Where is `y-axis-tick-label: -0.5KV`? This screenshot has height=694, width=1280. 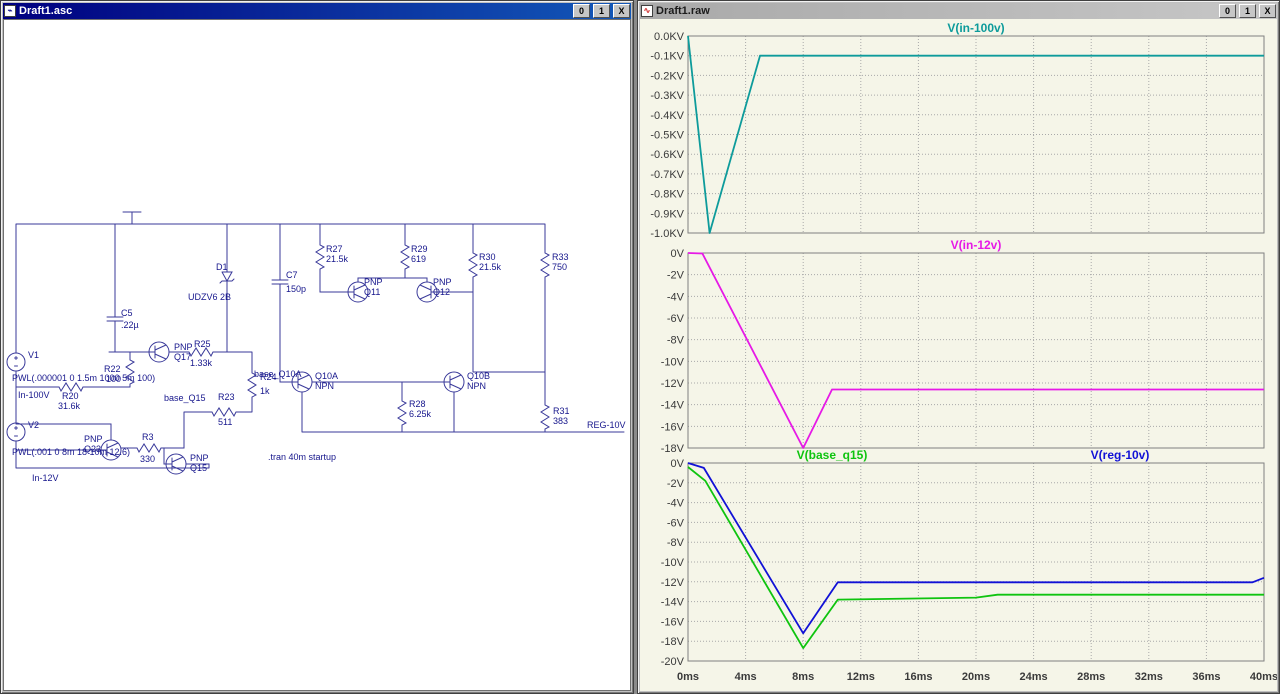
y-axis-tick-label: -0.5KV is located at coordinates (667, 136).